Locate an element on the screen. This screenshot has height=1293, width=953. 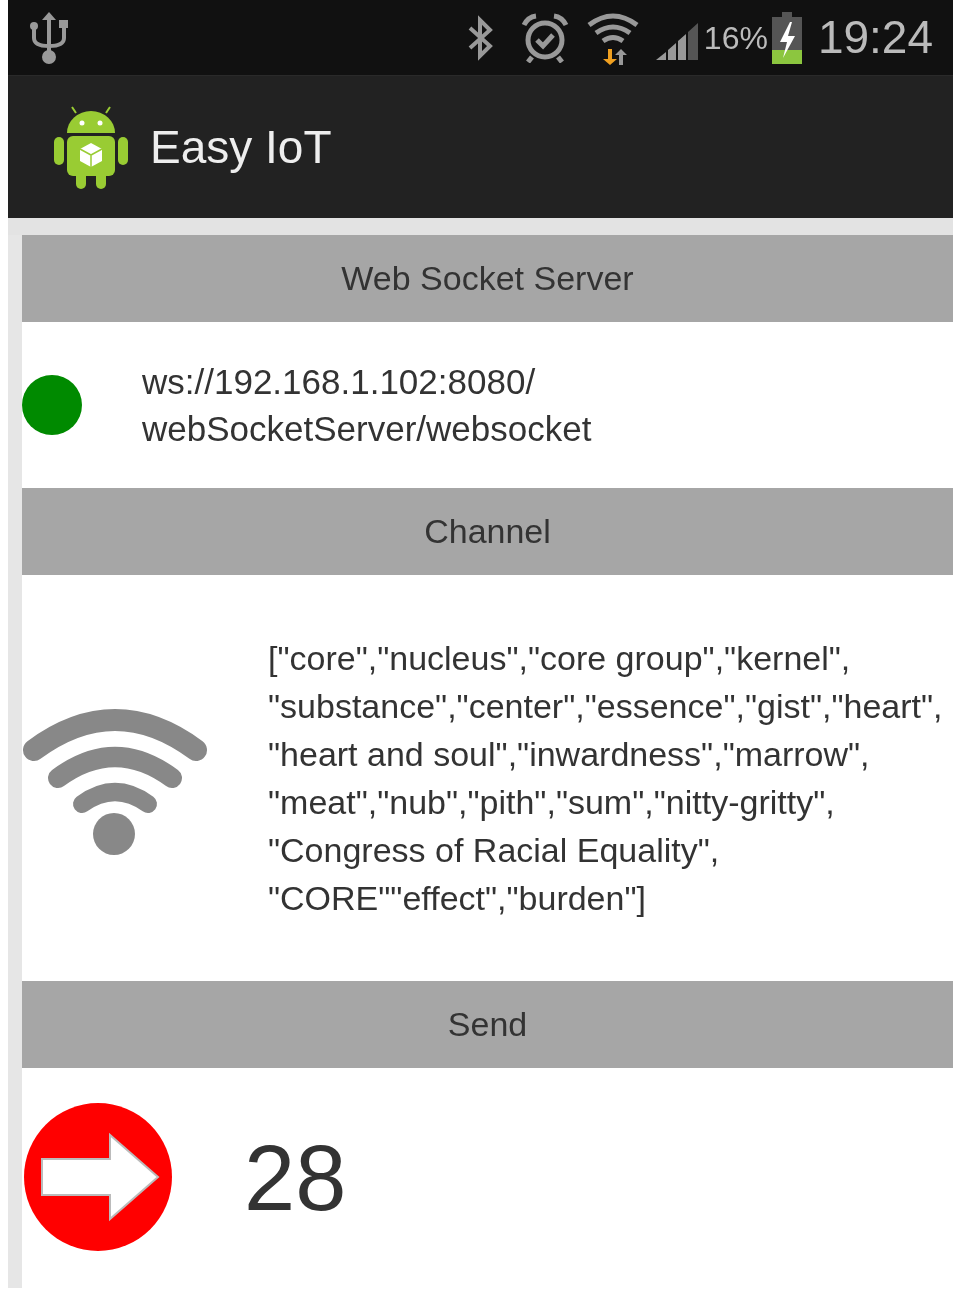
section-header: Channel is located at coordinates (487, 531).